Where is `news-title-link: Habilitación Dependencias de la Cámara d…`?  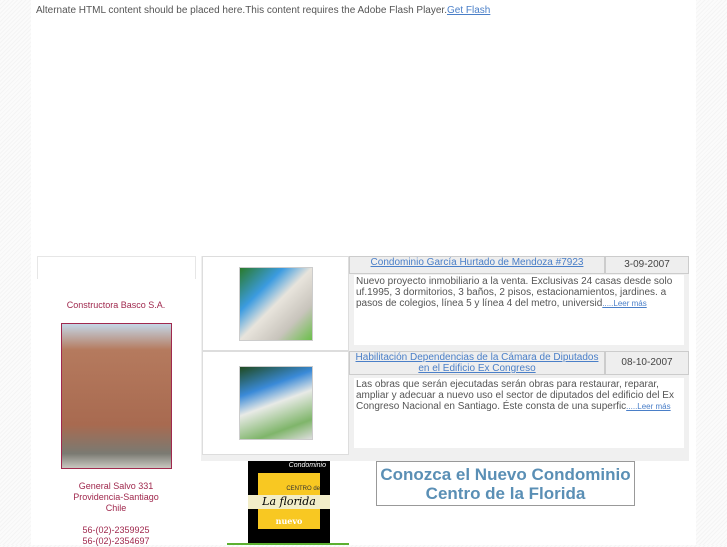 news-title-link: Habilitación Dependencias de la Cámara d… is located at coordinates (477, 363).